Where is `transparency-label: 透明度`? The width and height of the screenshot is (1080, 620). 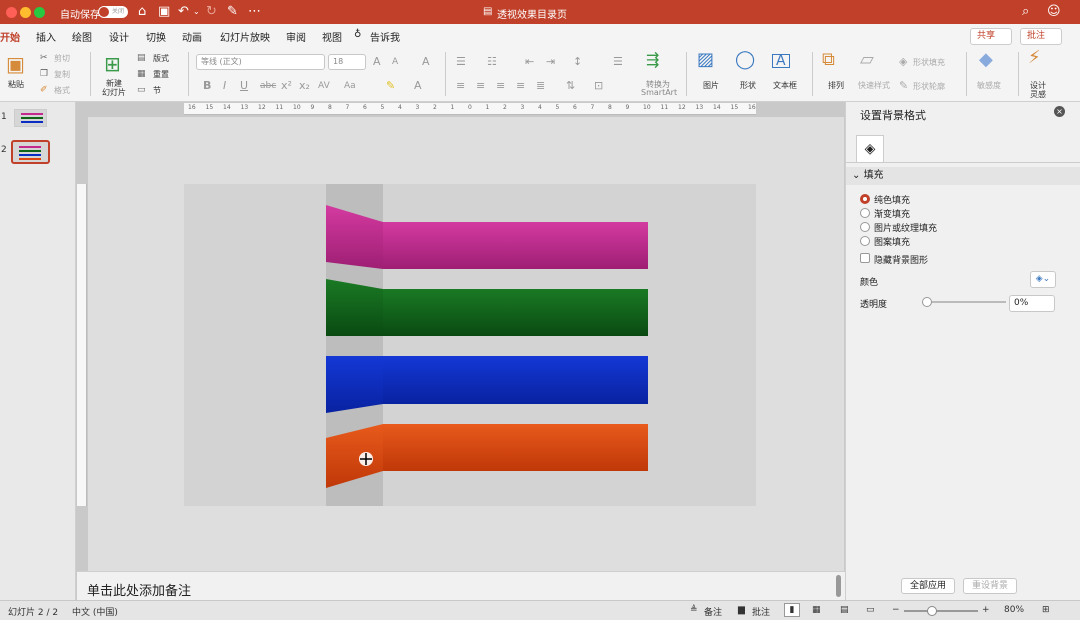 transparency-label: 透明度 is located at coordinates (874, 305).